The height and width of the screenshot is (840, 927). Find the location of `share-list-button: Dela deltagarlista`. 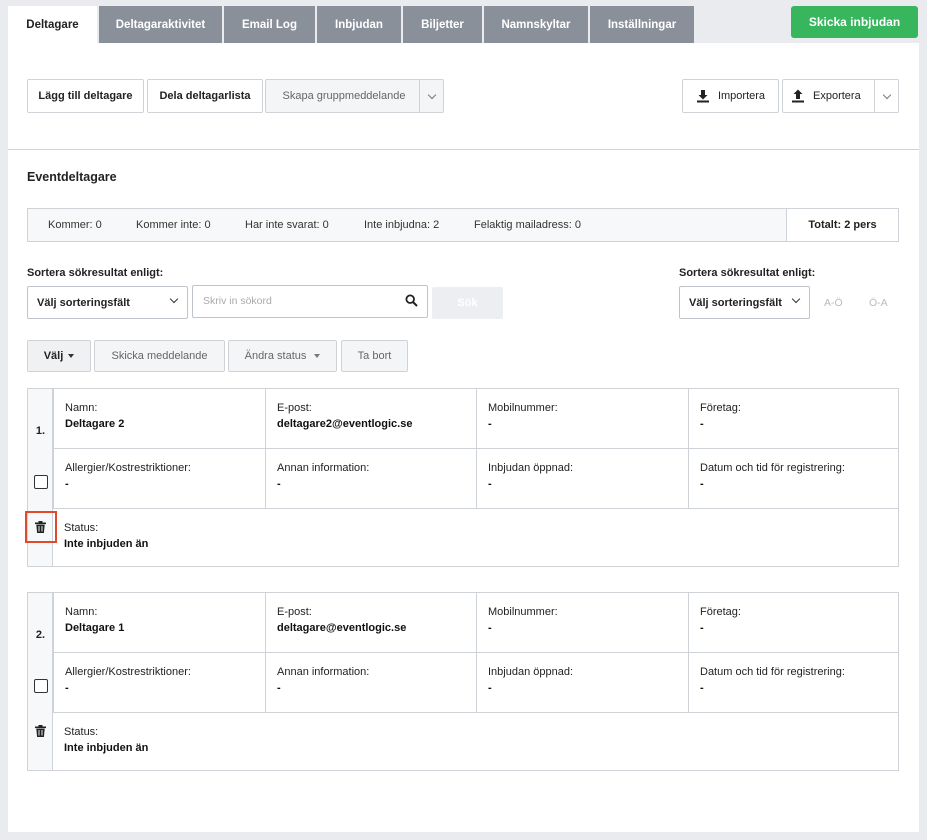

share-list-button: Dela deltagarlista is located at coordinates (205, 96).